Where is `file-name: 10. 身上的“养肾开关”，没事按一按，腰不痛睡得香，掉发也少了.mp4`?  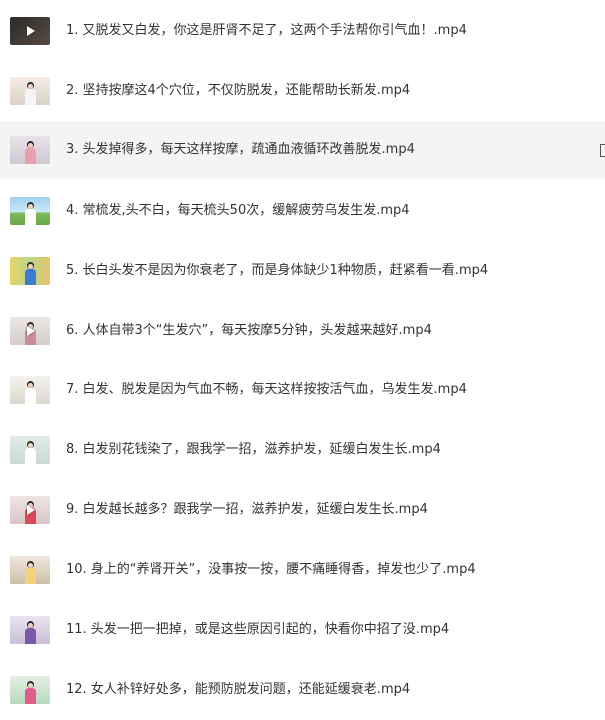 file-name: 10. 身上的“养肾开关”，没事按一按，腰不痛睡得香，掉发也少了.mp4 is located at coordinates (271, 570).